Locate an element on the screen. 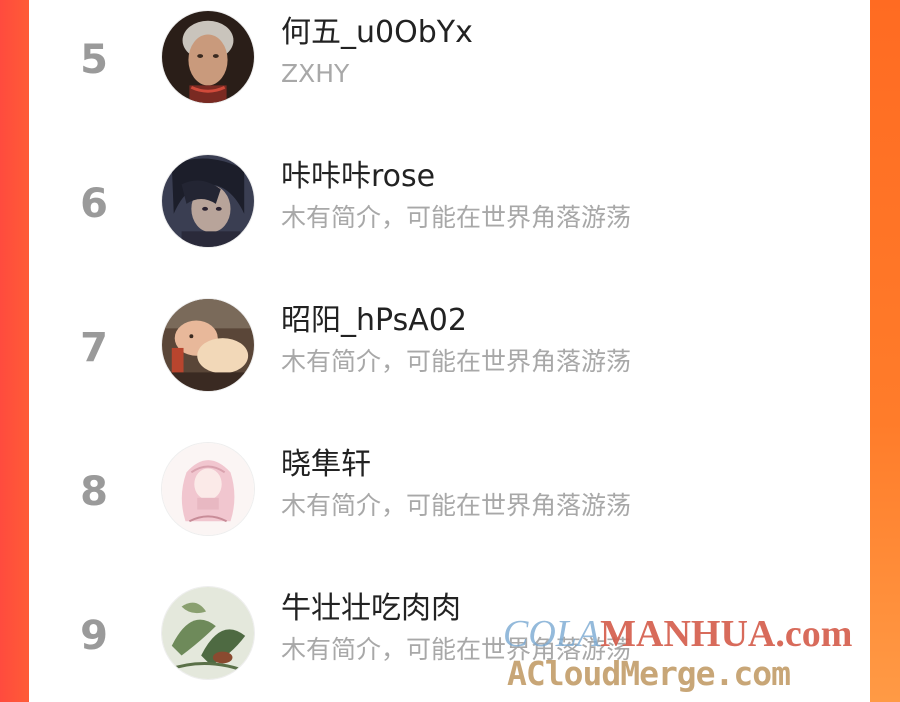 The image size is (900, 702). rank-number: 8 is located at coordinates (94, 492).